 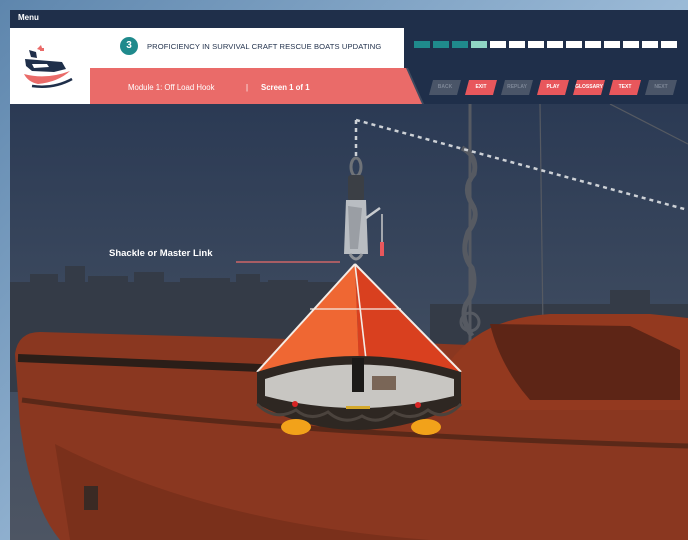 I want to click on replay-button: REPLAY, so click(x=517, y=87).